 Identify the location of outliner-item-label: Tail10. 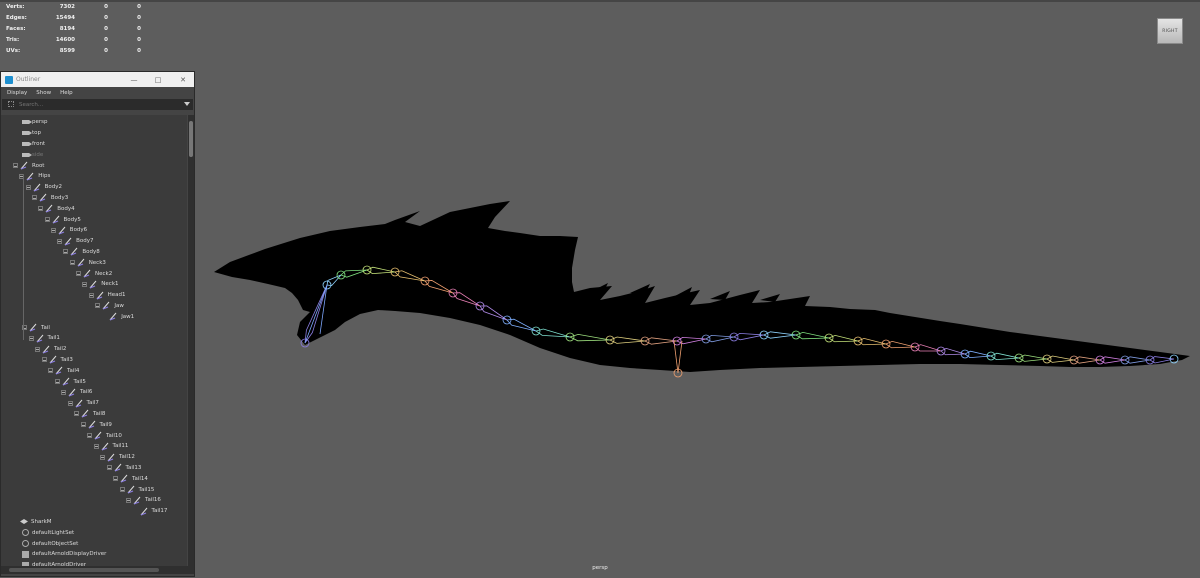
(114, 435).